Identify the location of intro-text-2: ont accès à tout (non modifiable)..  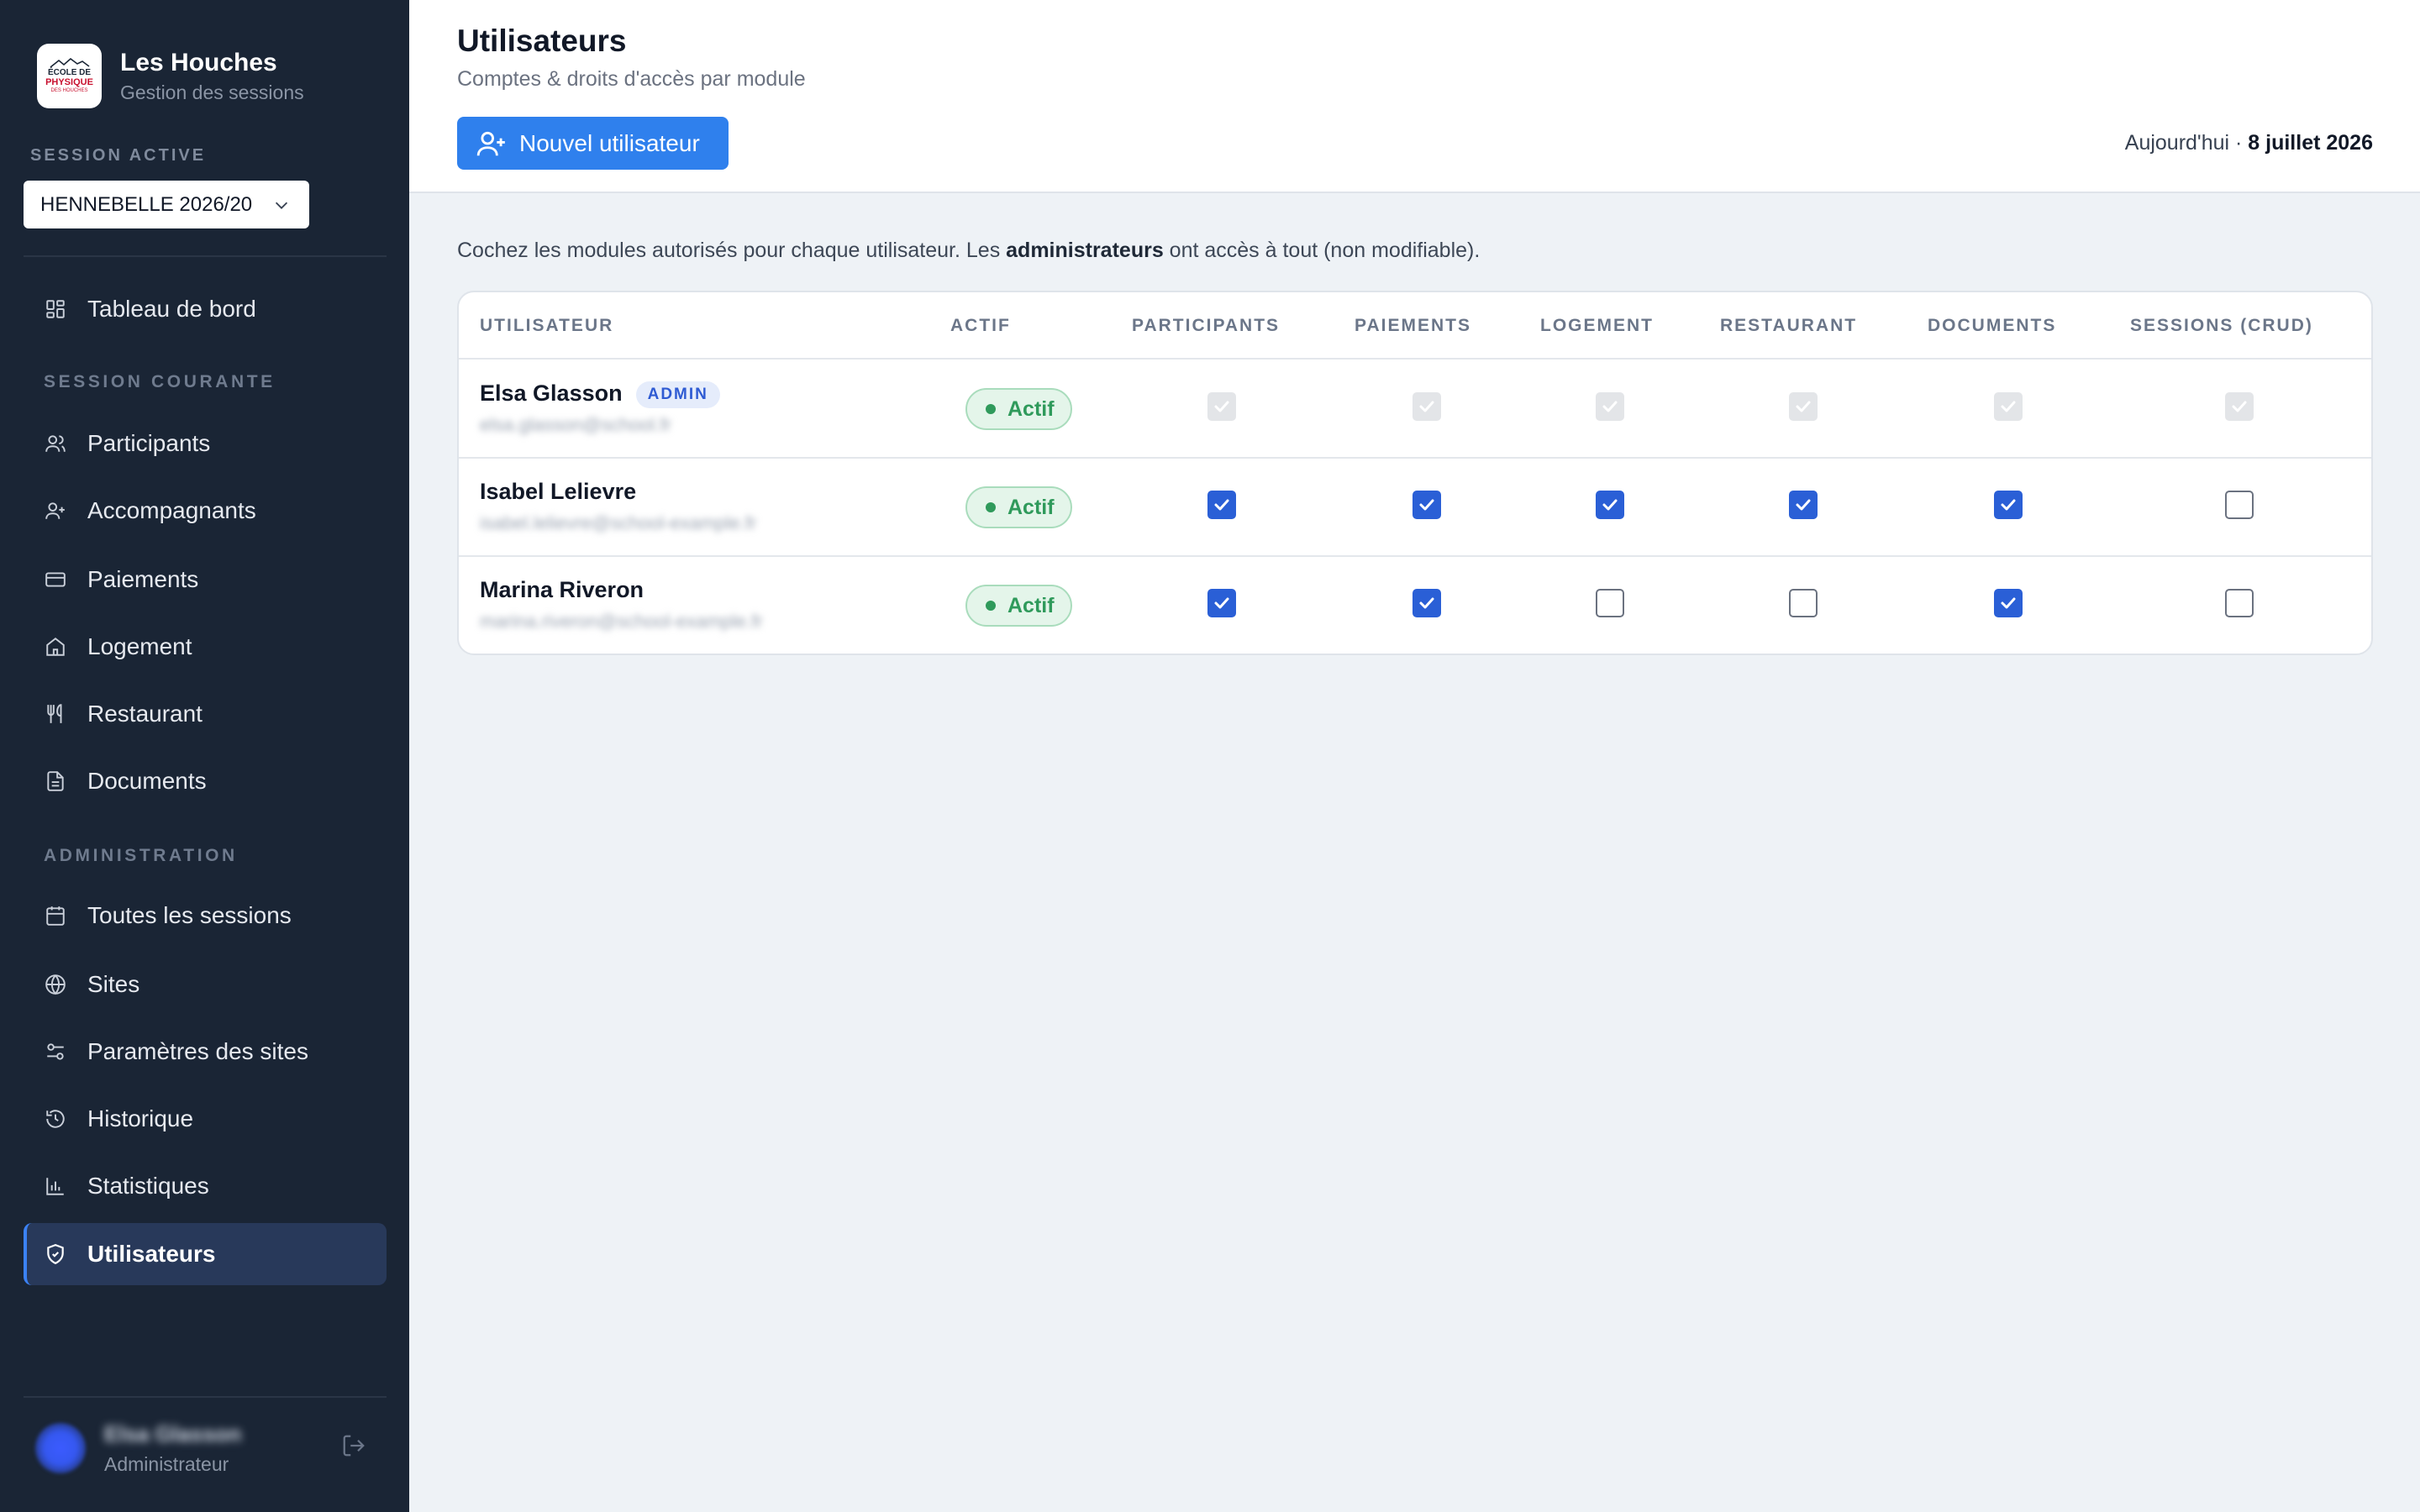
(1322, 250).